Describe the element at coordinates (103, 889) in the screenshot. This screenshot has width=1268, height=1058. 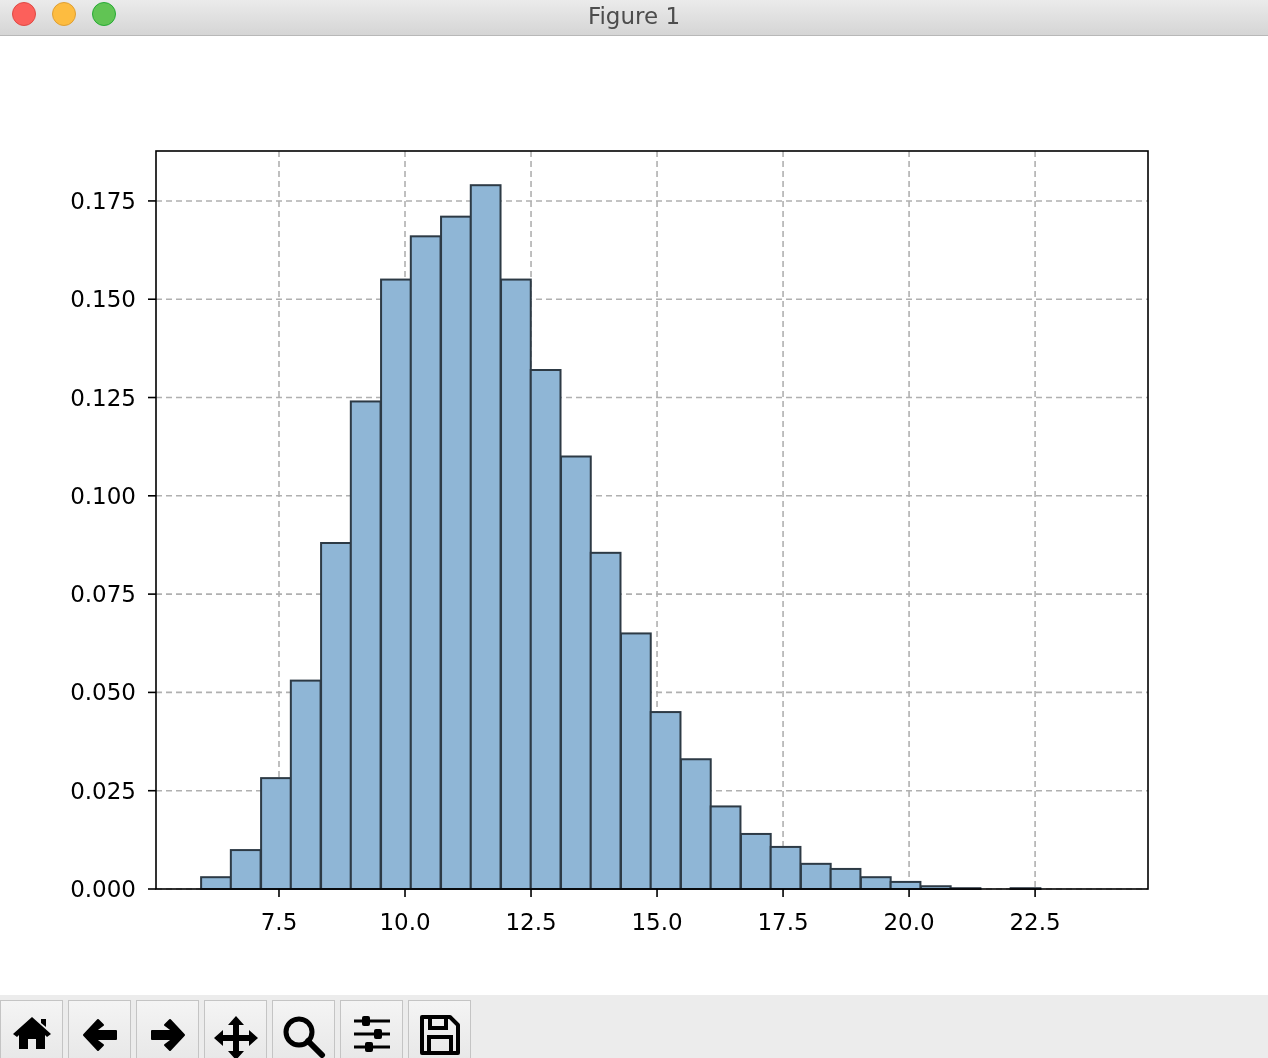
I see `tick-label: 0.000` at that location.